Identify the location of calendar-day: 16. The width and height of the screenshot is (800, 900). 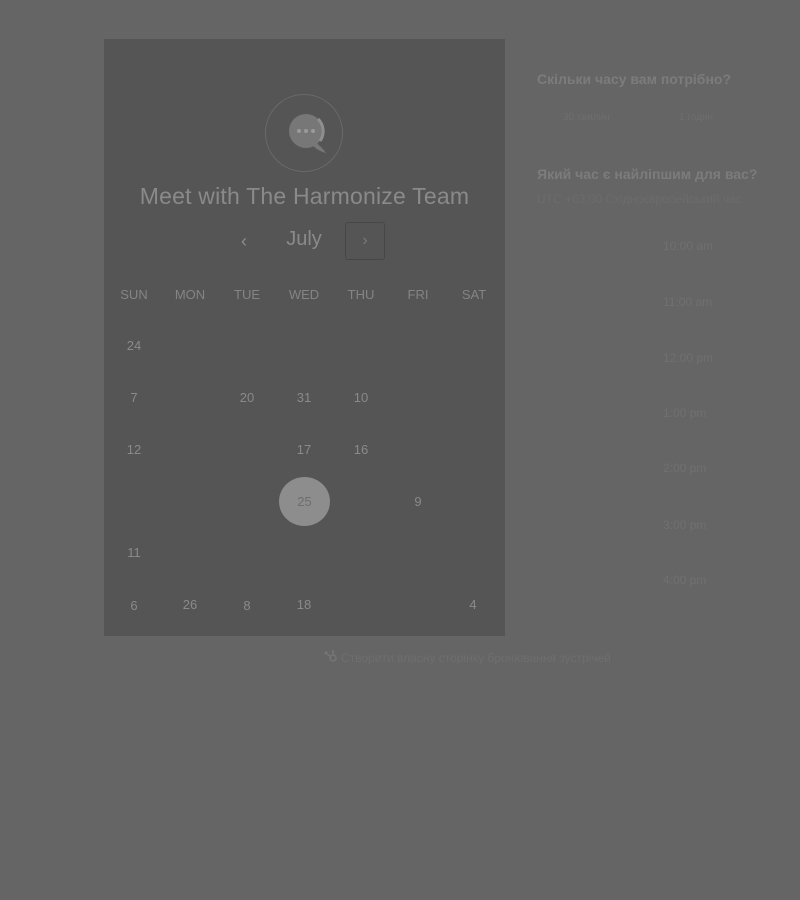
(361, 449).